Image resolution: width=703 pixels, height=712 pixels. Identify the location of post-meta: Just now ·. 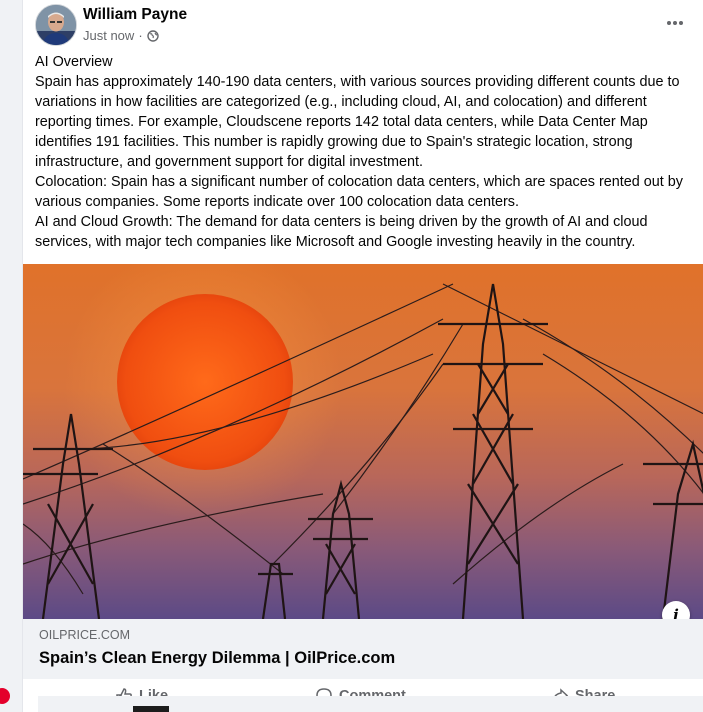
(121, 35).